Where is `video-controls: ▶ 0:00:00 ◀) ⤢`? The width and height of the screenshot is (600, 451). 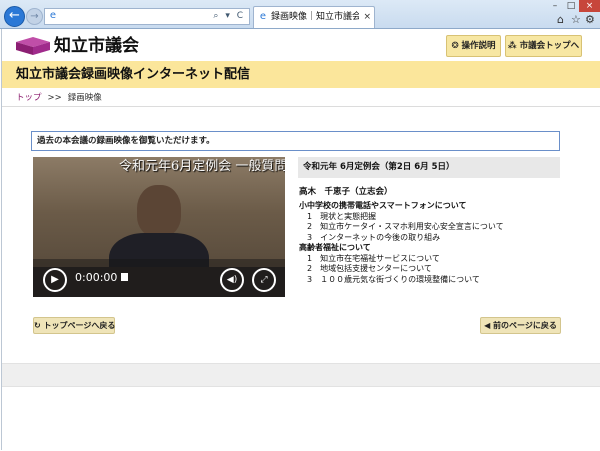
video-controls: ▶ 0:00:00 ◀) ⤢ is located at coordinates (159, 278).